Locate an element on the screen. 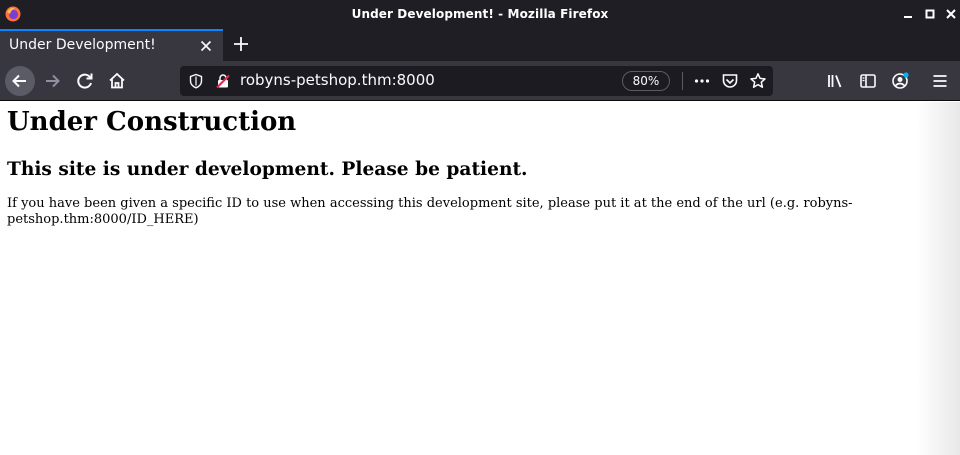 Image resolution: width=960 pixels, height=455 pixels. star-icon is located at coordinates (758, 81).